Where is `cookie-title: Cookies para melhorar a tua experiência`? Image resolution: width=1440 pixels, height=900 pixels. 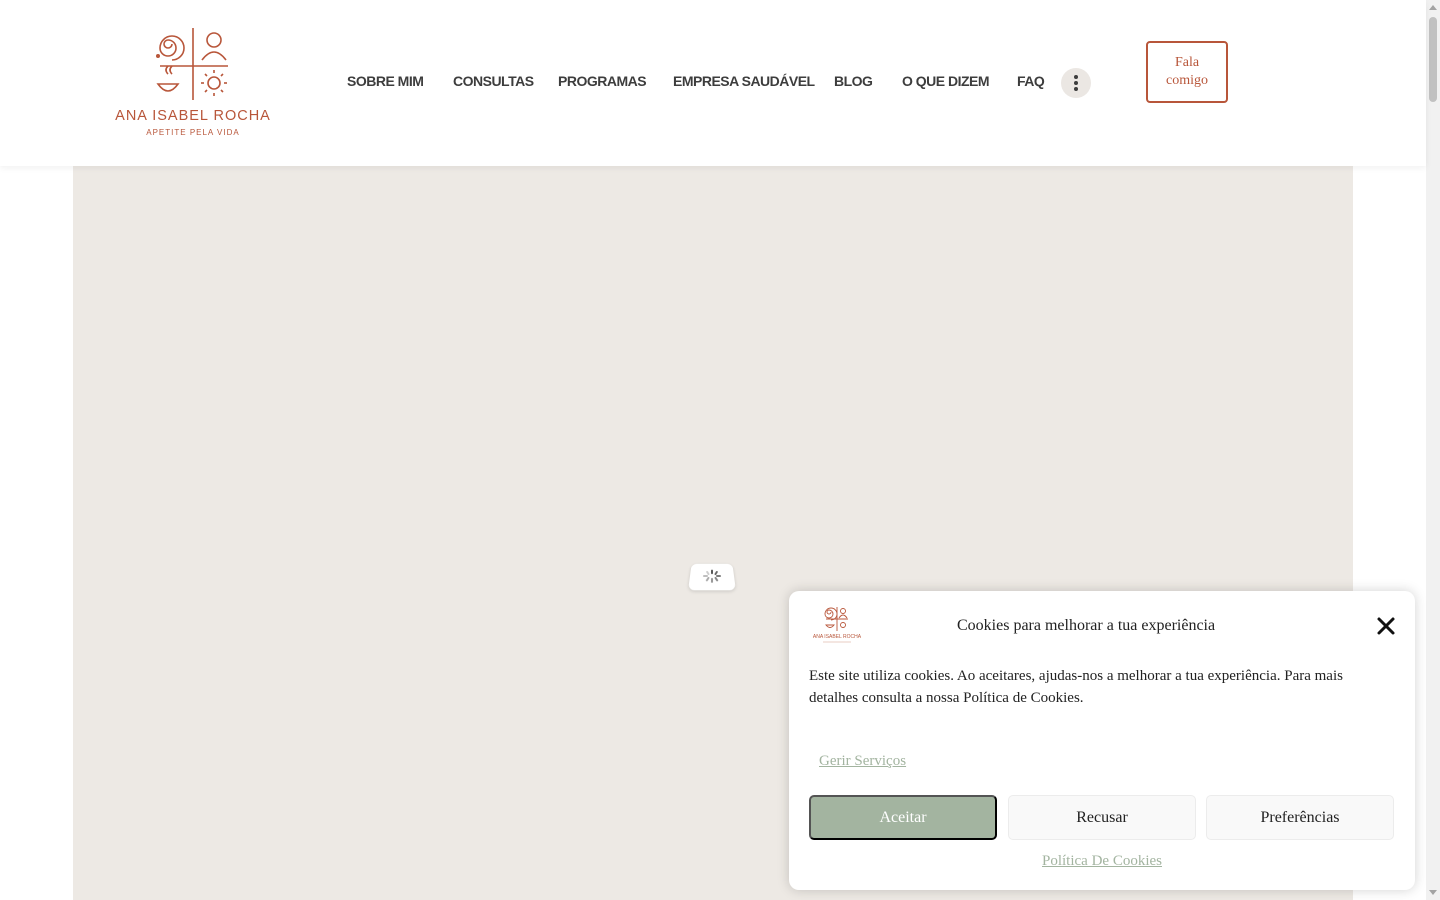
cookie-title: Cookies para melhorar a tua experiência is located at coordinates (1086, 625).